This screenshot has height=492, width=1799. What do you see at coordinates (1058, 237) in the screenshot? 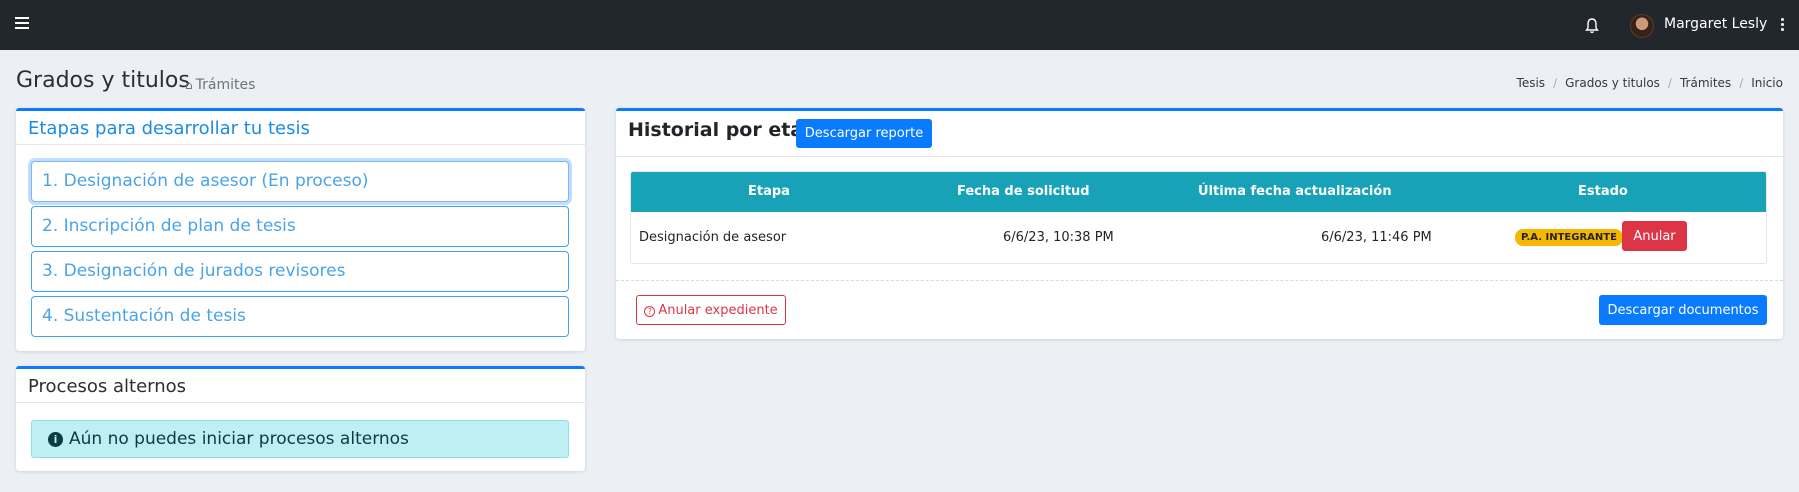
I see `cell-fecha-solicitud: 6/6/23, 10:38 PM` at bounding box center [1058, 237].